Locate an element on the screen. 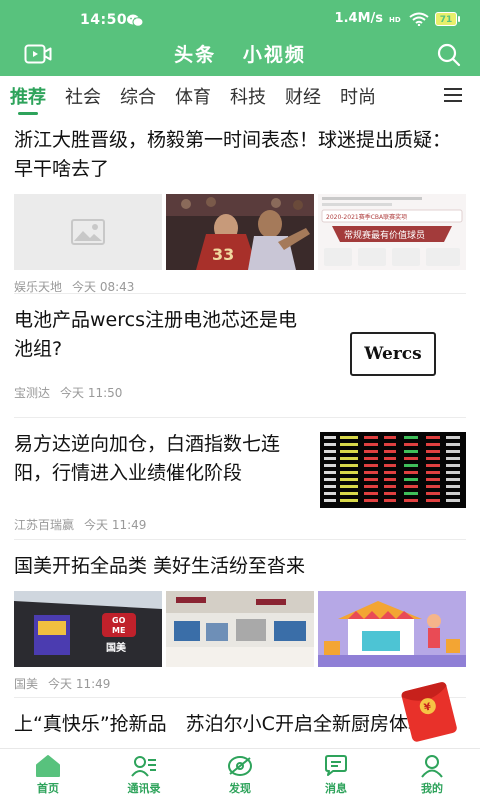 The image size is (480, 800). wifi-icon is located at coordinates (419, 19).